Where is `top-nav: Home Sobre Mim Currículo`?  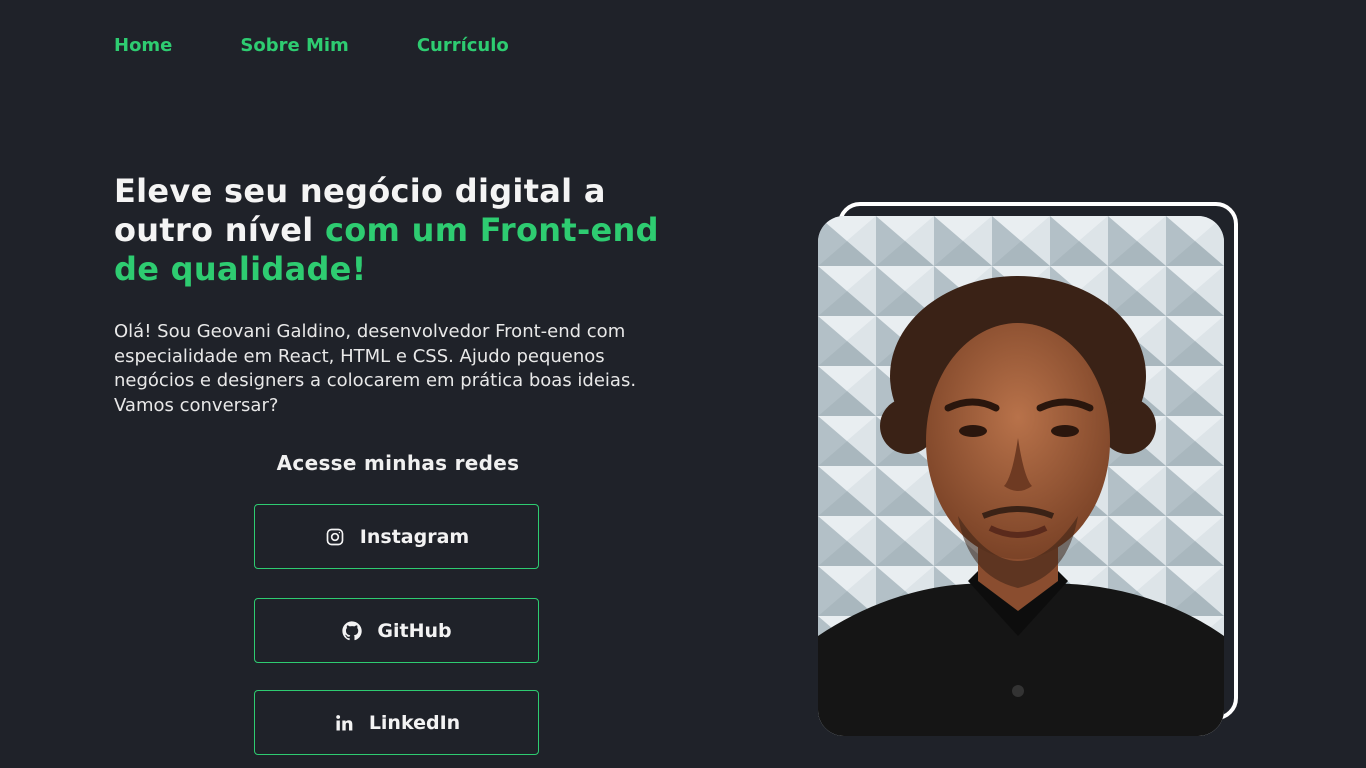 top-nav: Home Sobre Mim Currículo is located at coordinates (345, 46).